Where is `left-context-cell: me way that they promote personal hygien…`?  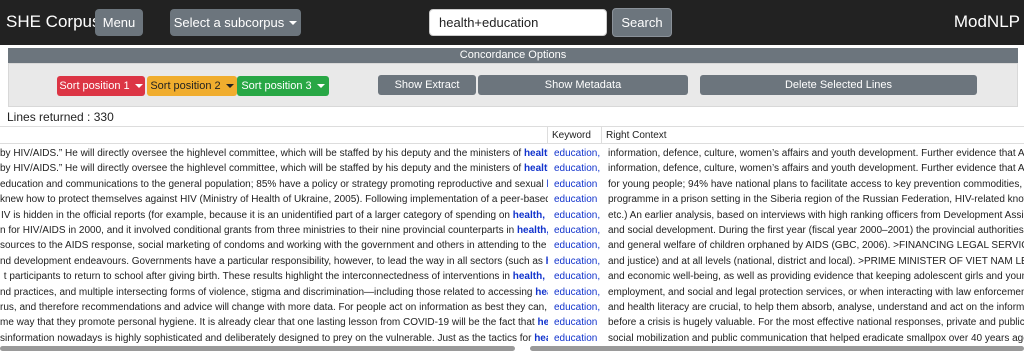 left-context-cell: me way that they promote personal hygien… is located at coordinates (274, 322).